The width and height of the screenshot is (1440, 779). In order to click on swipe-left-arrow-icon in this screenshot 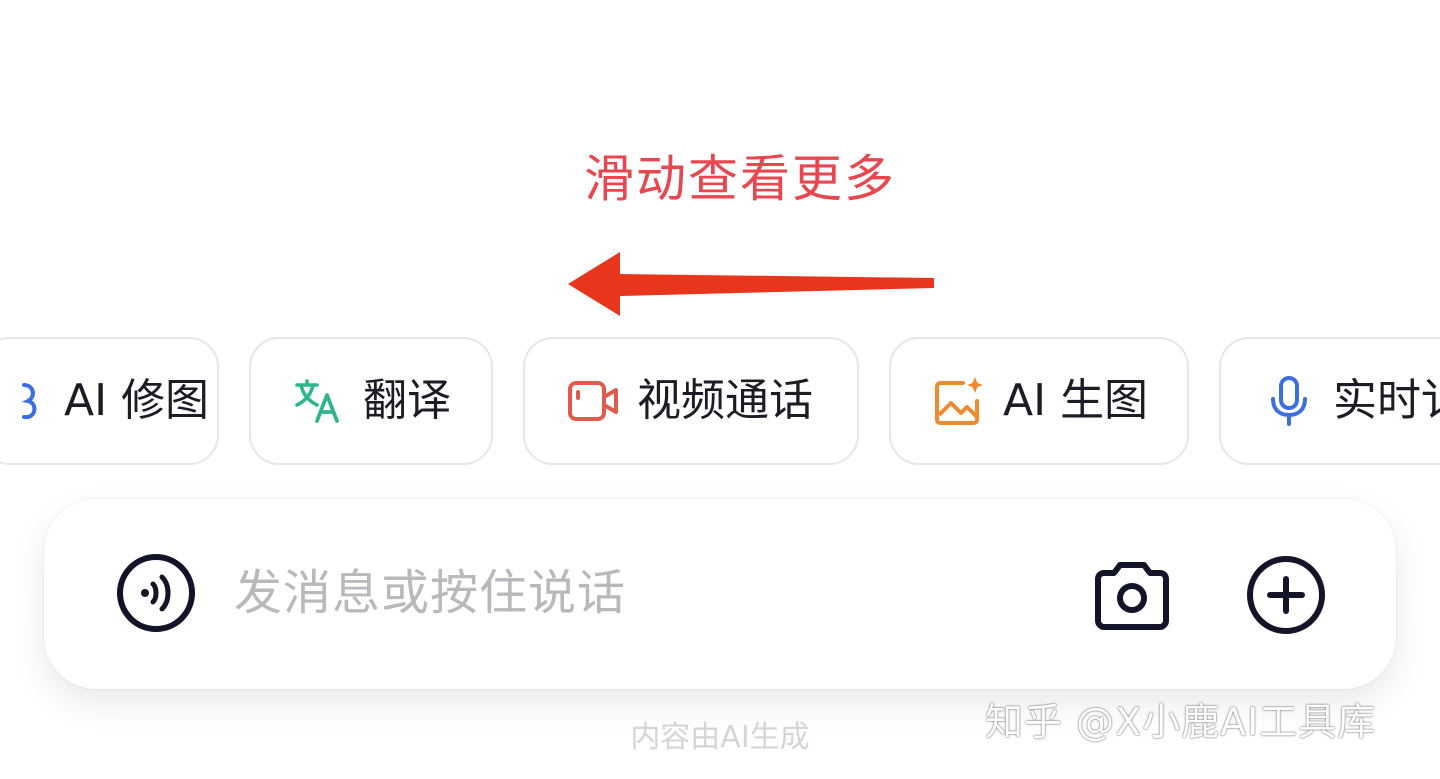, I will do `click(751, 284)`.